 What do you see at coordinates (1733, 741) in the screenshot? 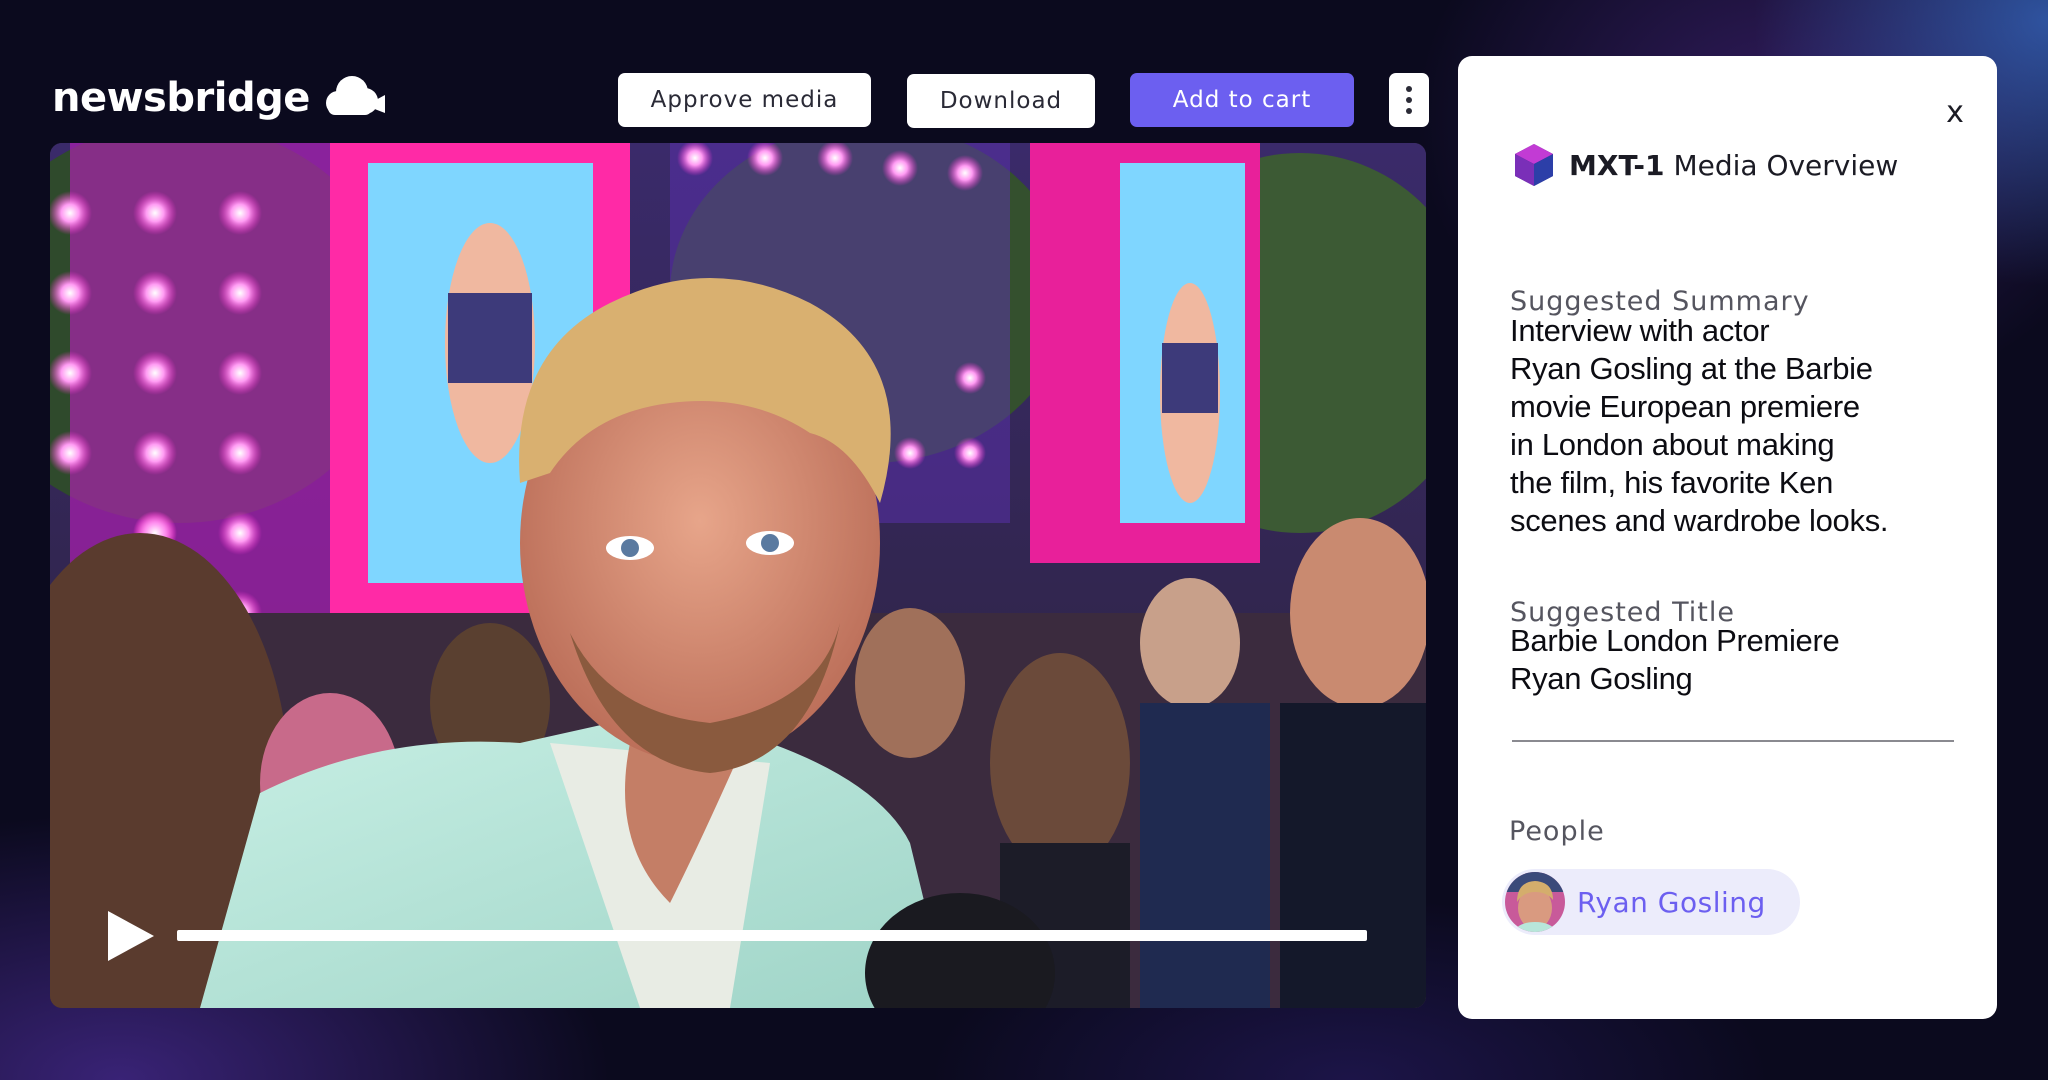
I see `divider` at bounding box center [1733, 741].